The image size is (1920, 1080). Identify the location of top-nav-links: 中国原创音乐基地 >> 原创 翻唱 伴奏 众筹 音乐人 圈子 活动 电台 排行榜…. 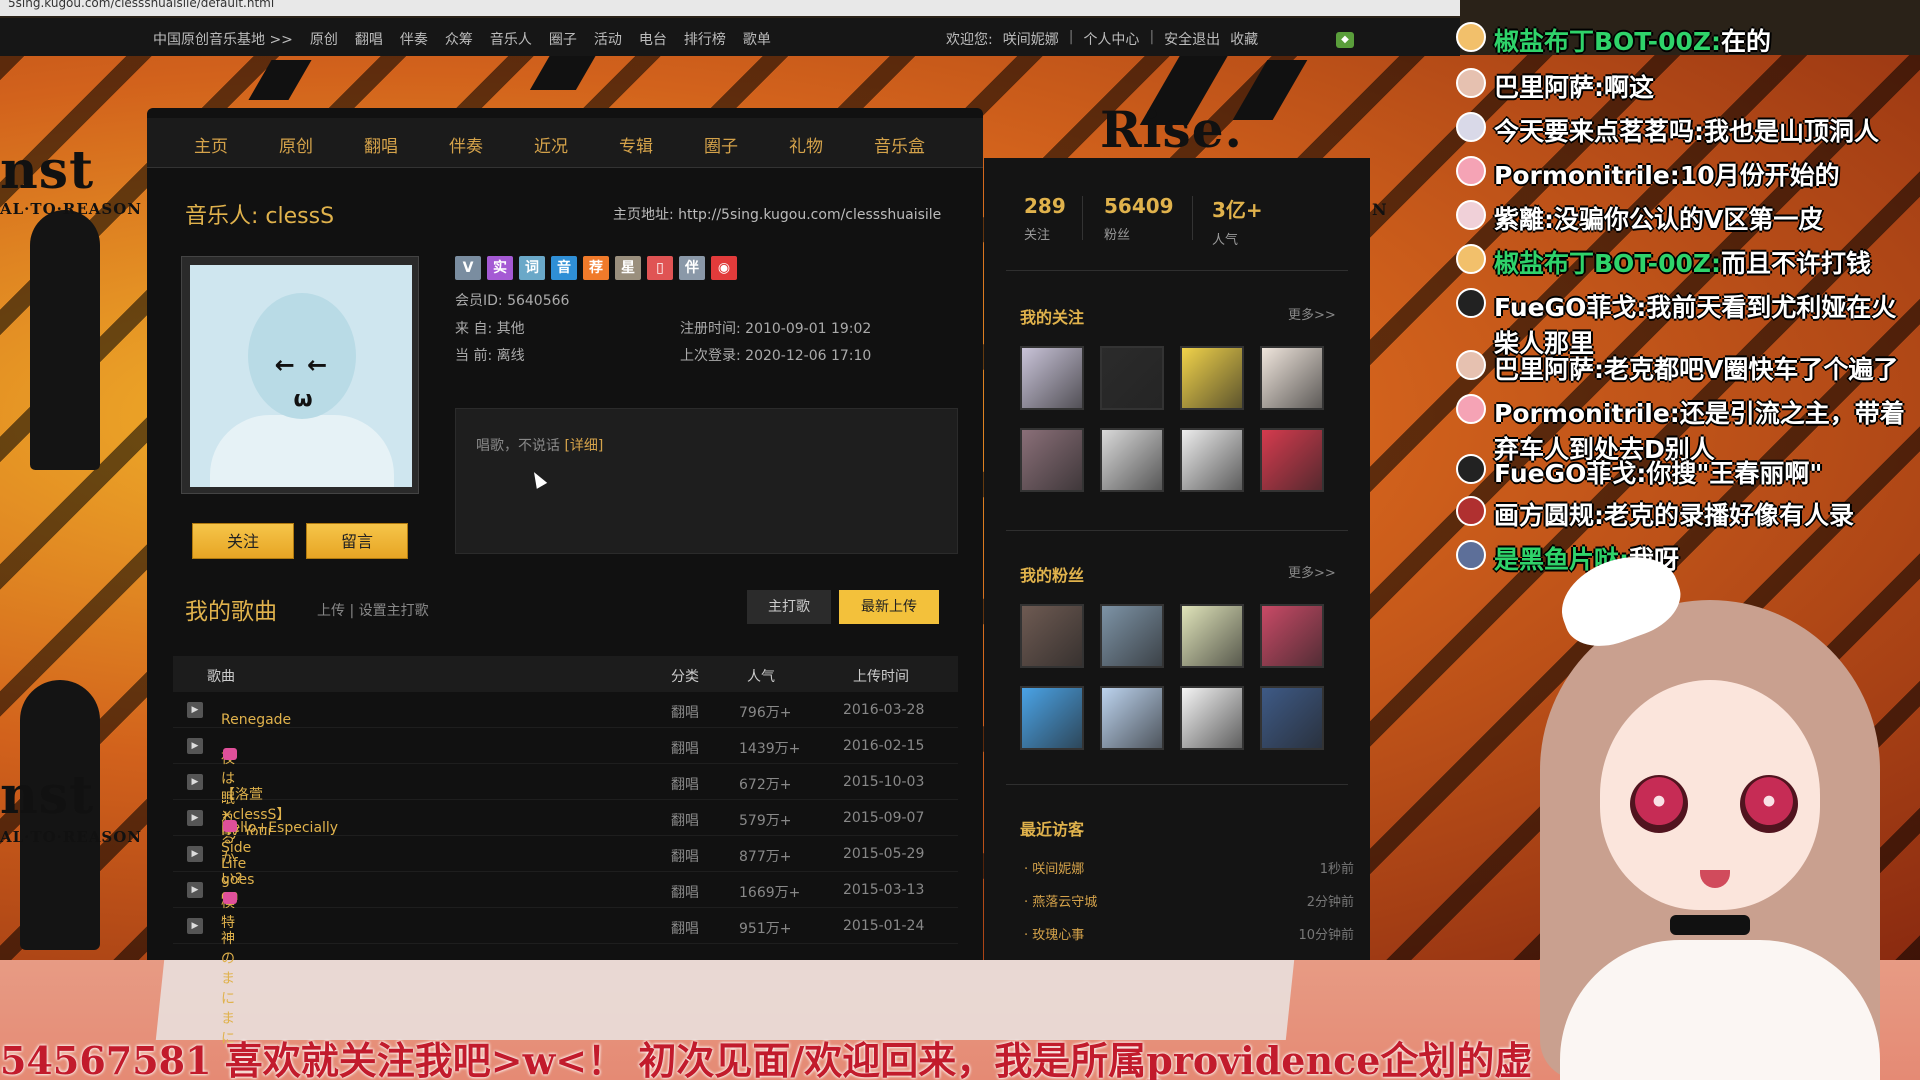
(470, 39).